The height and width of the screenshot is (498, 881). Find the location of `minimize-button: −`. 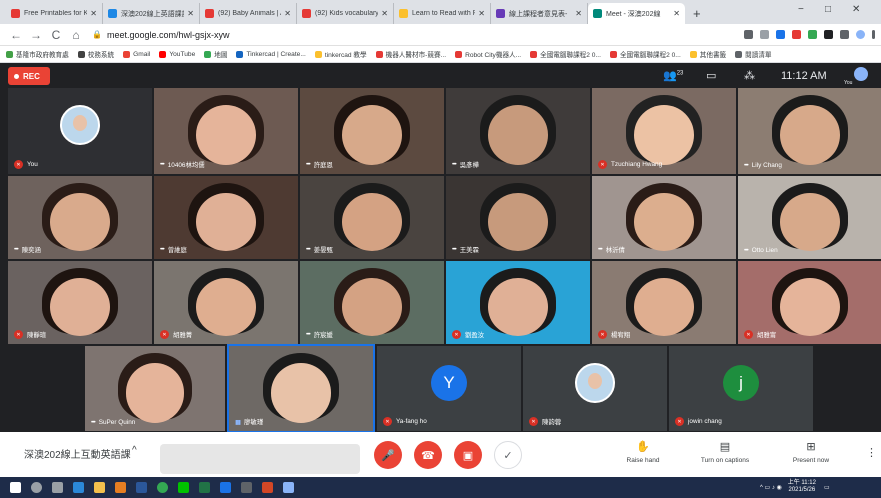

minimize-button: − is located at coordinates (801, 9).